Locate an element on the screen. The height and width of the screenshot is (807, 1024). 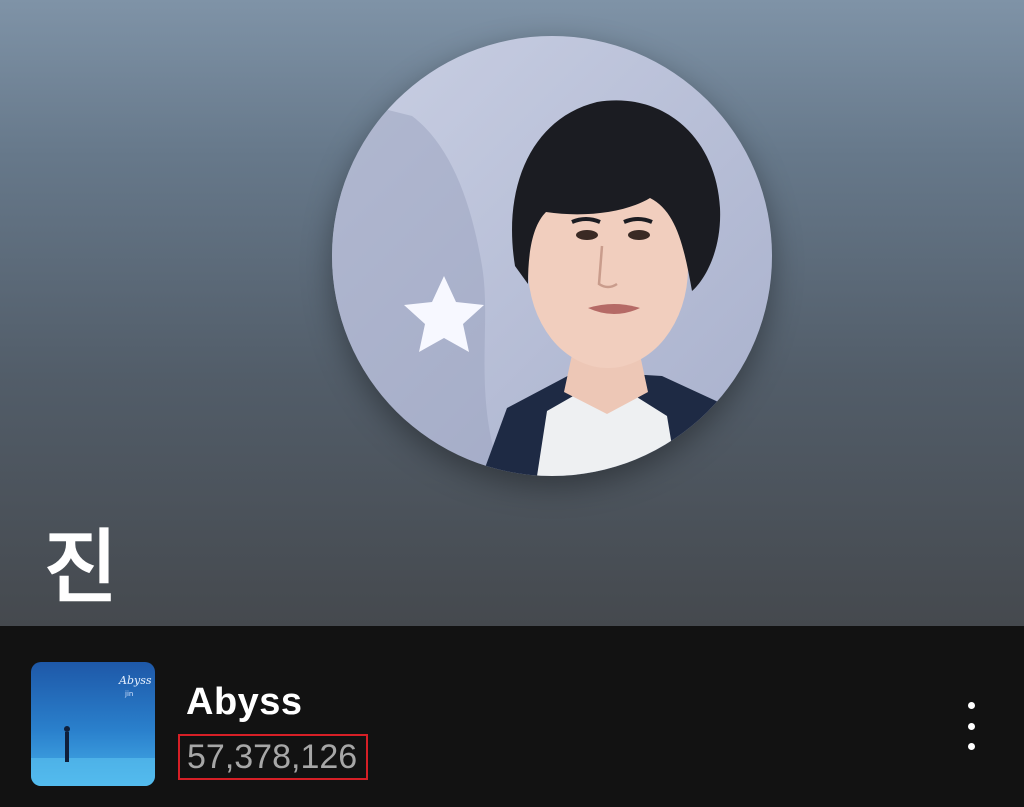
cover-title: Abyss is located at coordinates (135, 680).